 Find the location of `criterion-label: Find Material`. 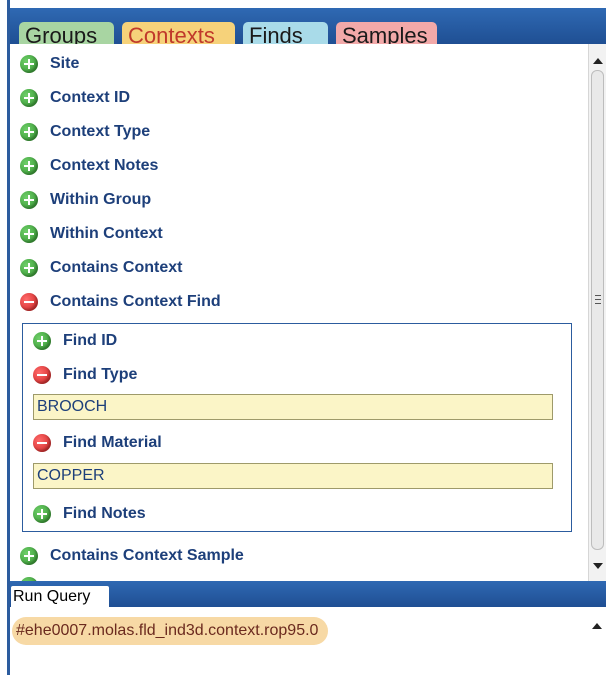

criterion-label: Find Material is located at coordinates (112, 442).